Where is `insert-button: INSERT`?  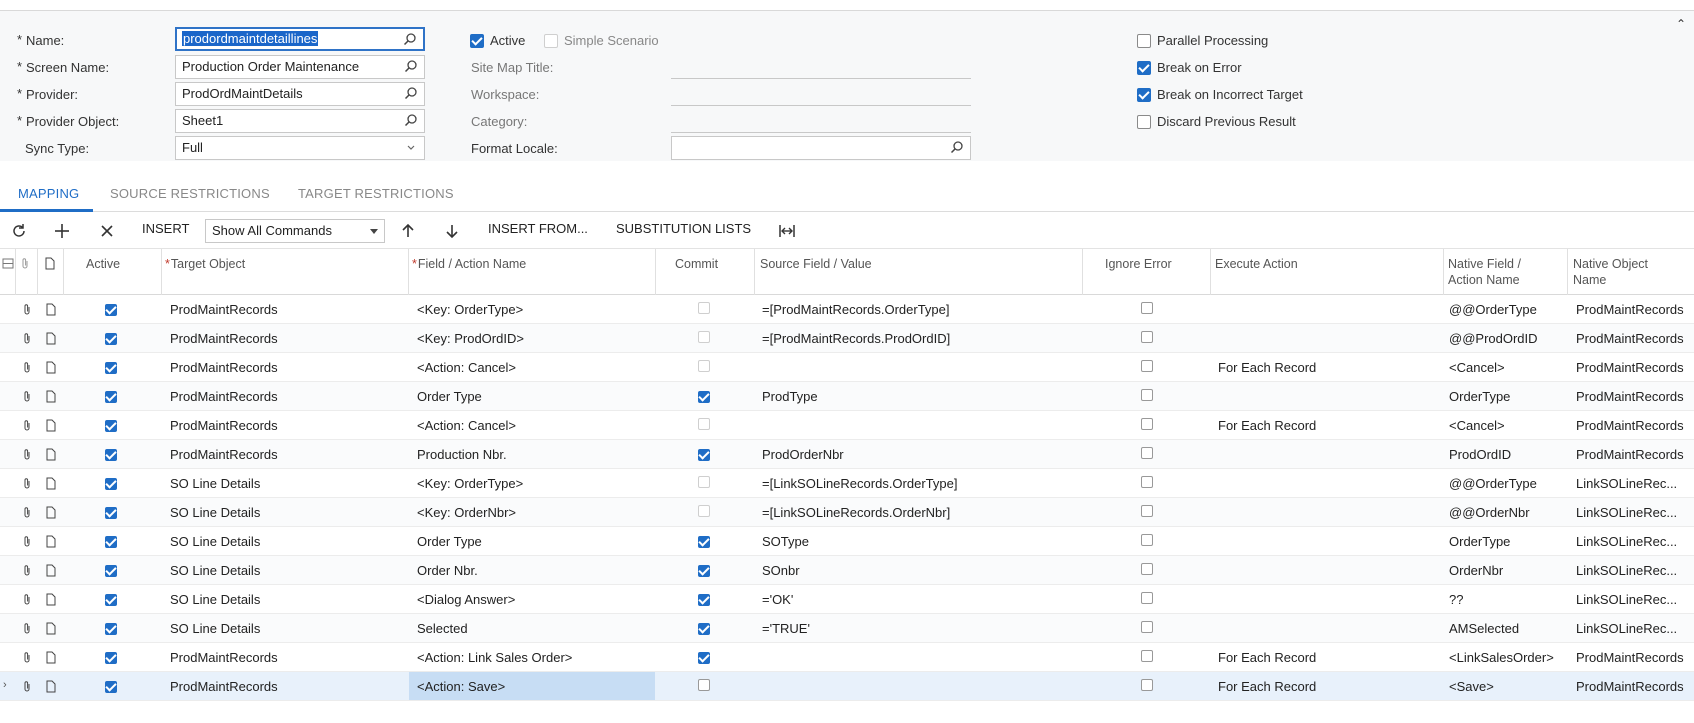
insert-button: INSERT is located at coordinates (165, 228).